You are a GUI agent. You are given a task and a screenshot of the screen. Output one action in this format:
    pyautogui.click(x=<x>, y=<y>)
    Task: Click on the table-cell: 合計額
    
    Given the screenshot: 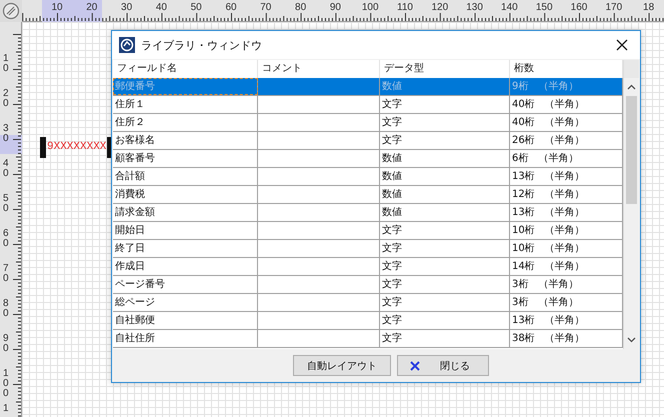 What is the action you would take?
    pyautogui.click(x=185, y=176)
    